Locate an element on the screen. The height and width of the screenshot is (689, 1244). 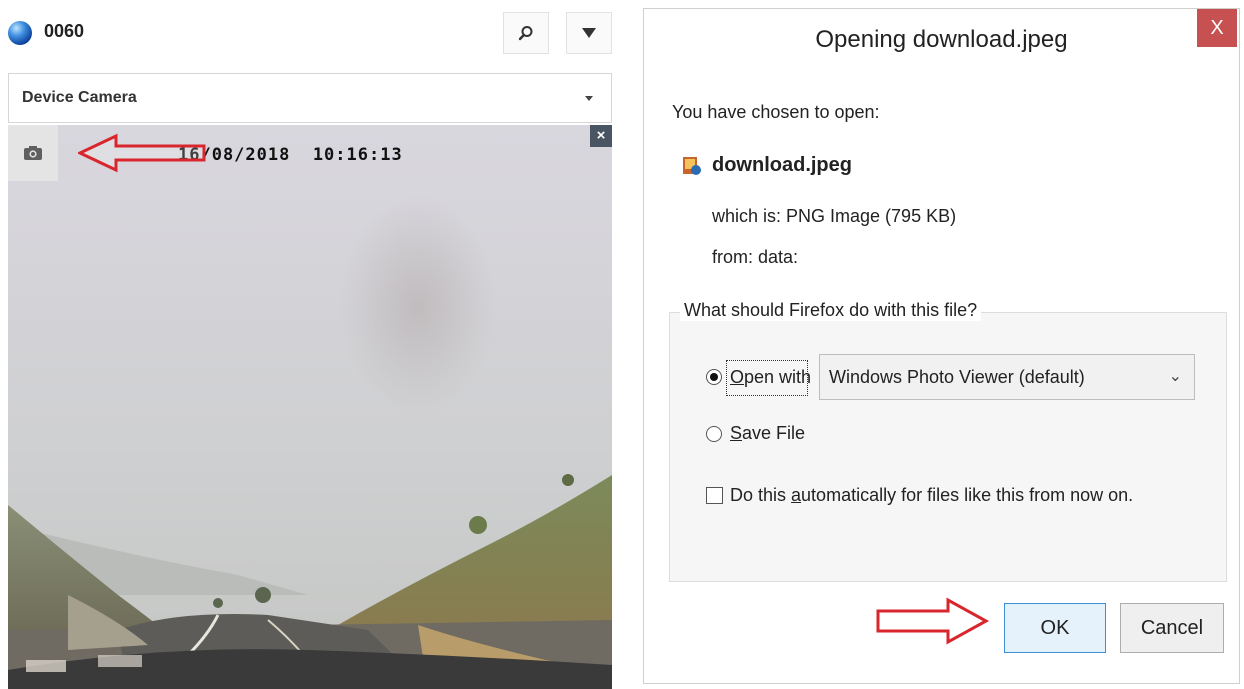
open-with-app-select: Windows Photo Viewer (default) ⌄ is located at coordinates (1007, 377).